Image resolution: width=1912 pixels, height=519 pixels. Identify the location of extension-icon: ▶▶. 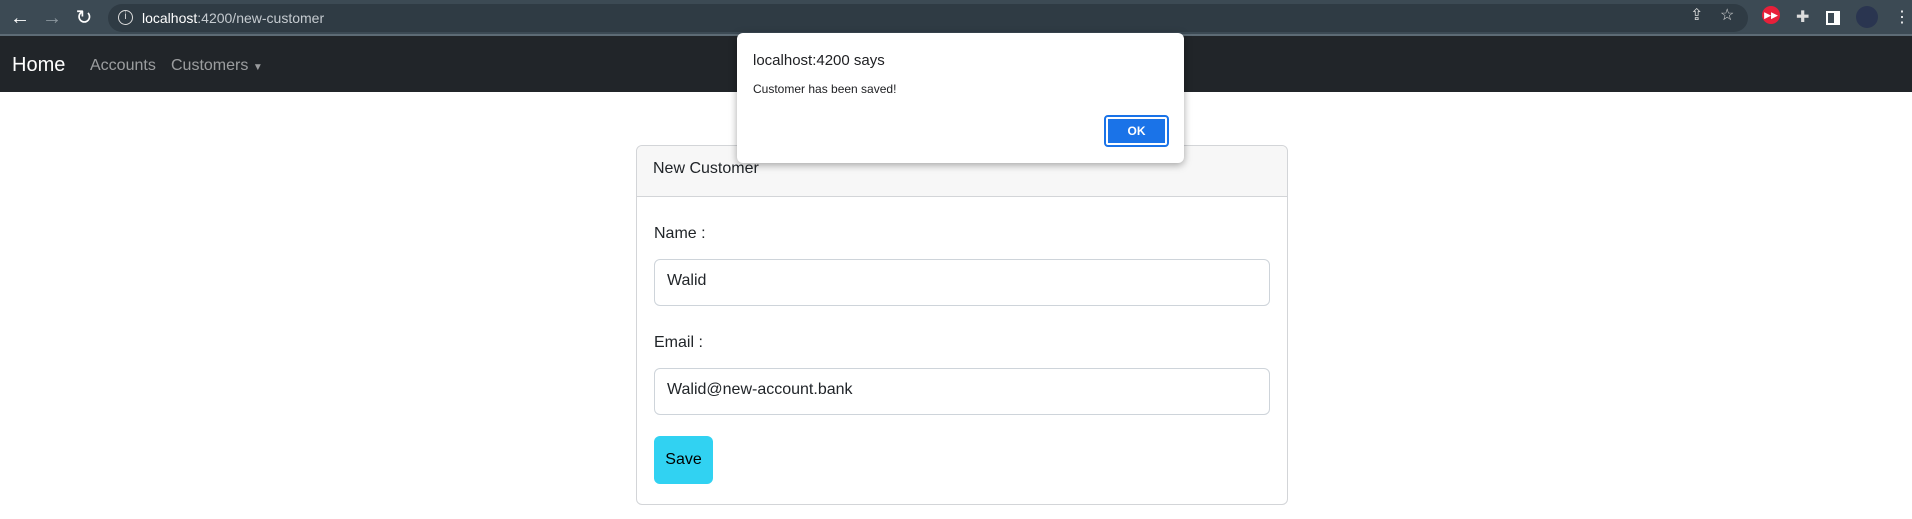
(1771, 15).